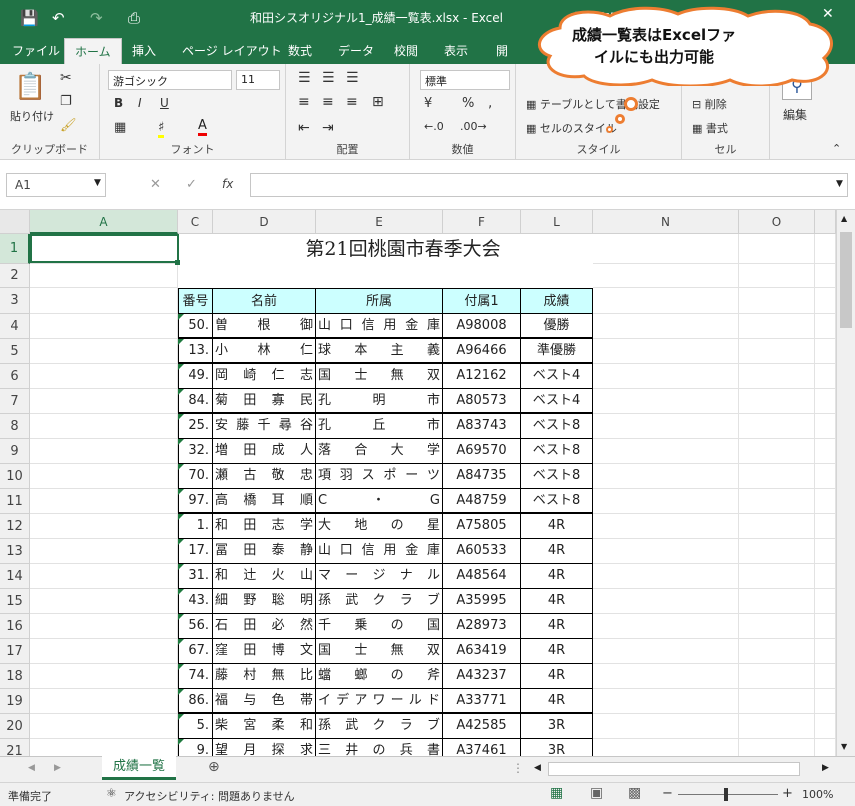 This screenshot has width=855, height=806. What do you see at coordinates (139, 768) in the screenshot?
I see `sheet-tab-active: 成績一覧` at bounding box center [139, 768].